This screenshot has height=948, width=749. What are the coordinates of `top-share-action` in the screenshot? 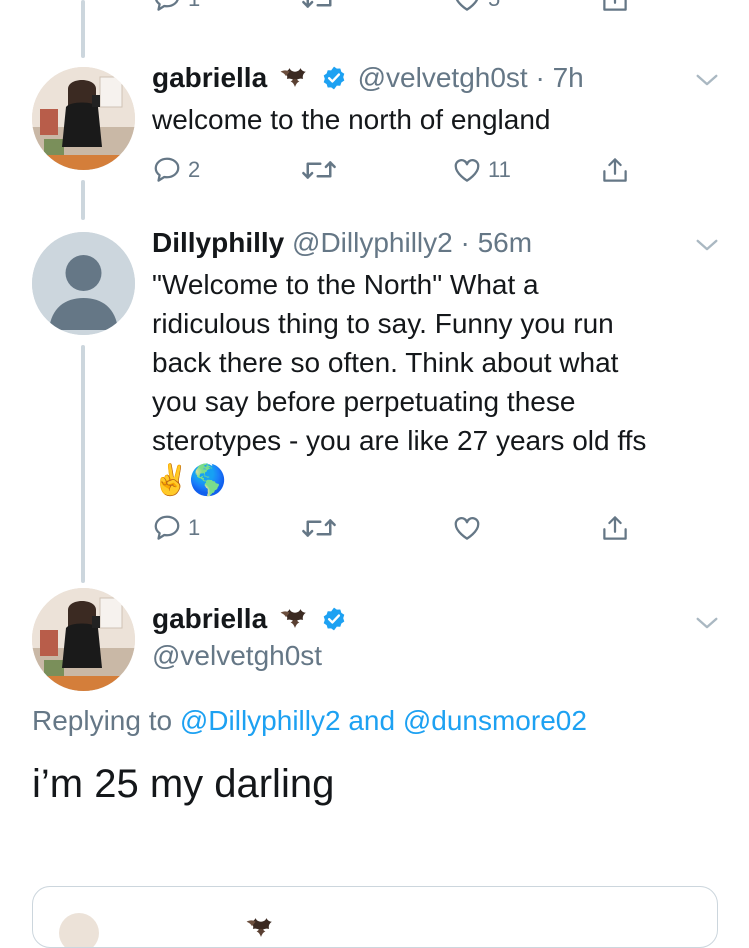 It's located at (615, 7).